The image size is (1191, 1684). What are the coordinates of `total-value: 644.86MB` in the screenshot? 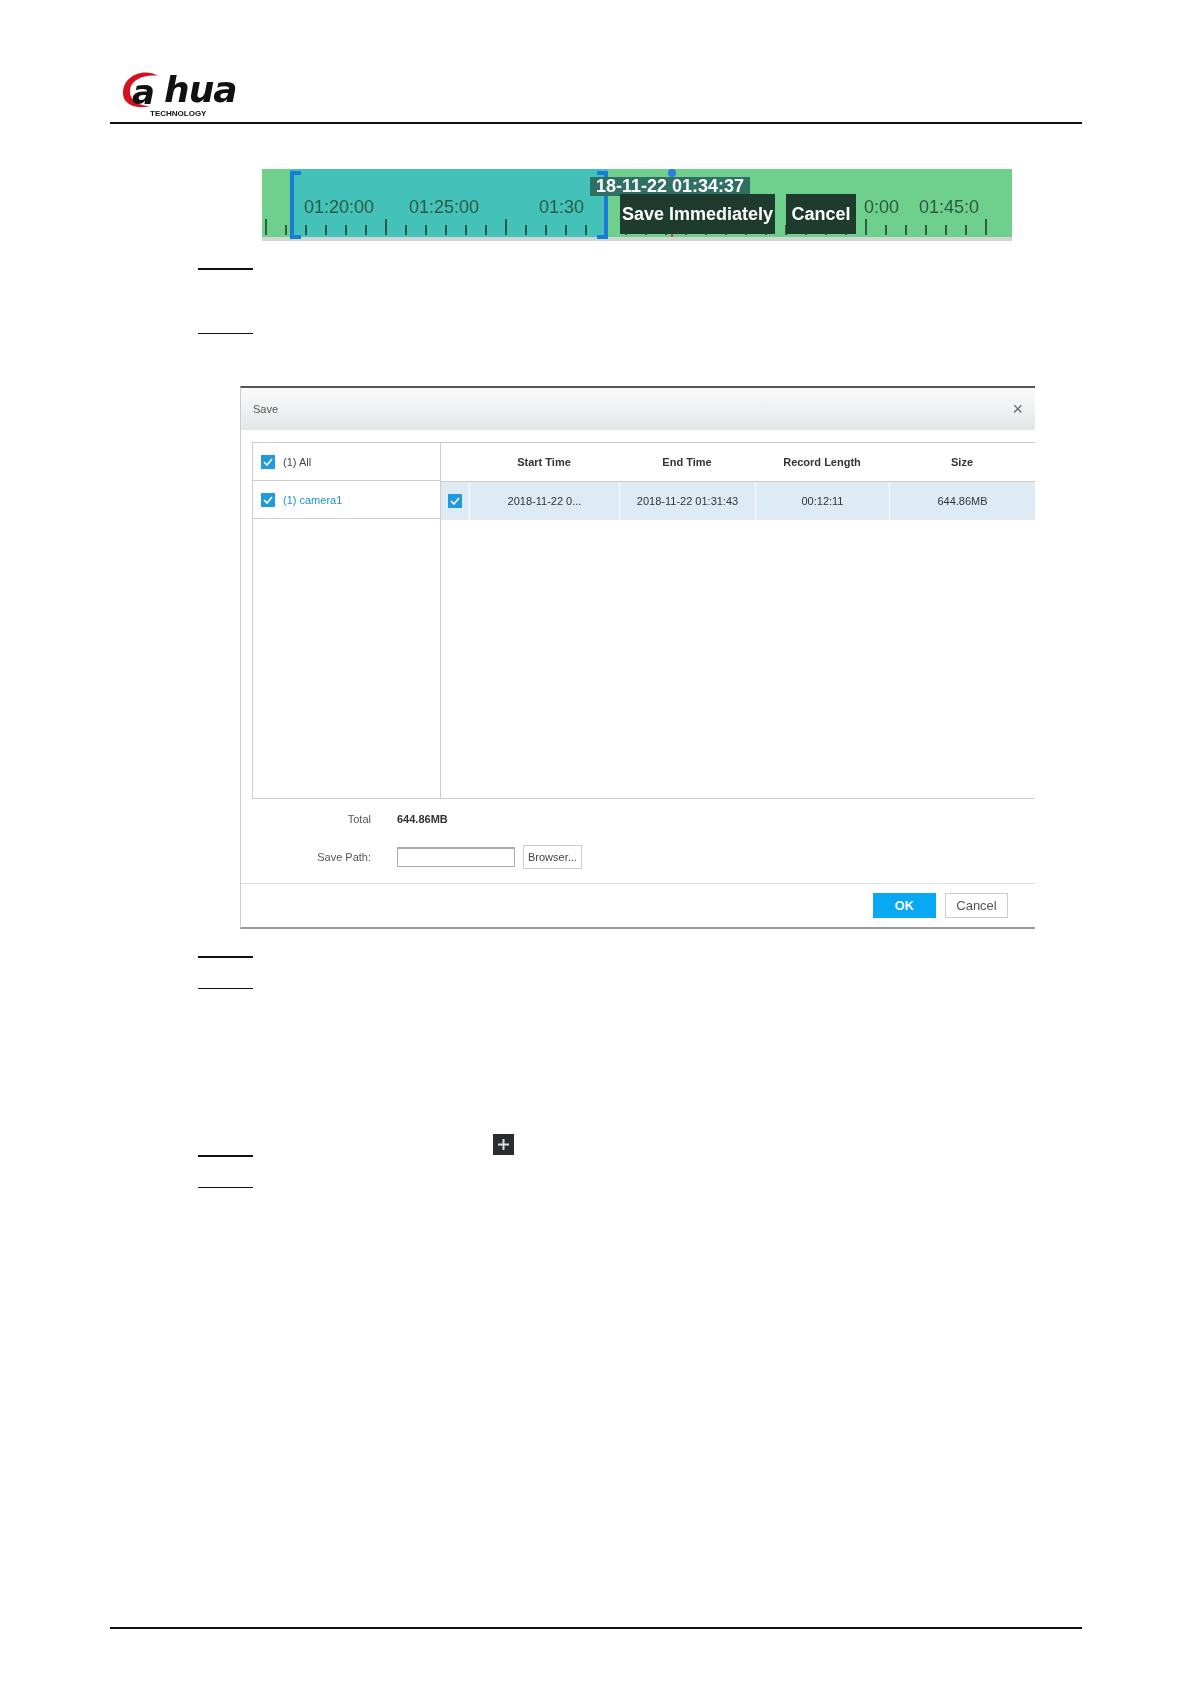 It's located at (422, 819).